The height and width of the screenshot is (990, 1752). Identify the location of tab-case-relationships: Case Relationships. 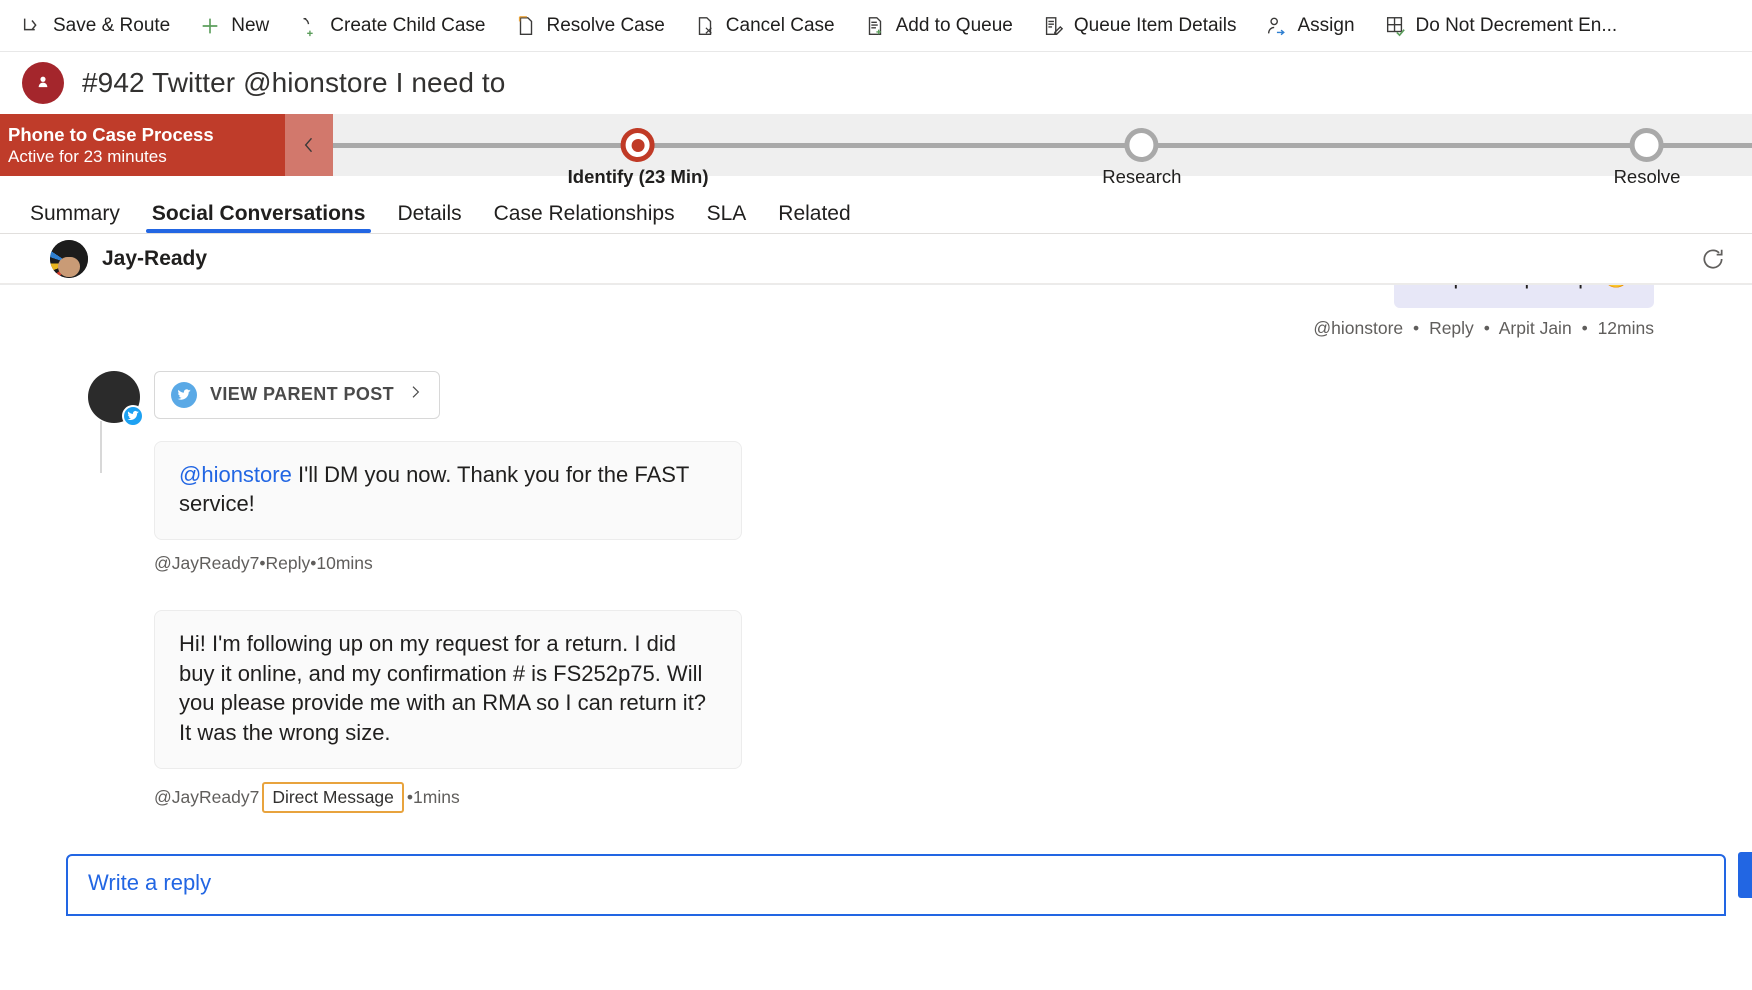
(584, 218).